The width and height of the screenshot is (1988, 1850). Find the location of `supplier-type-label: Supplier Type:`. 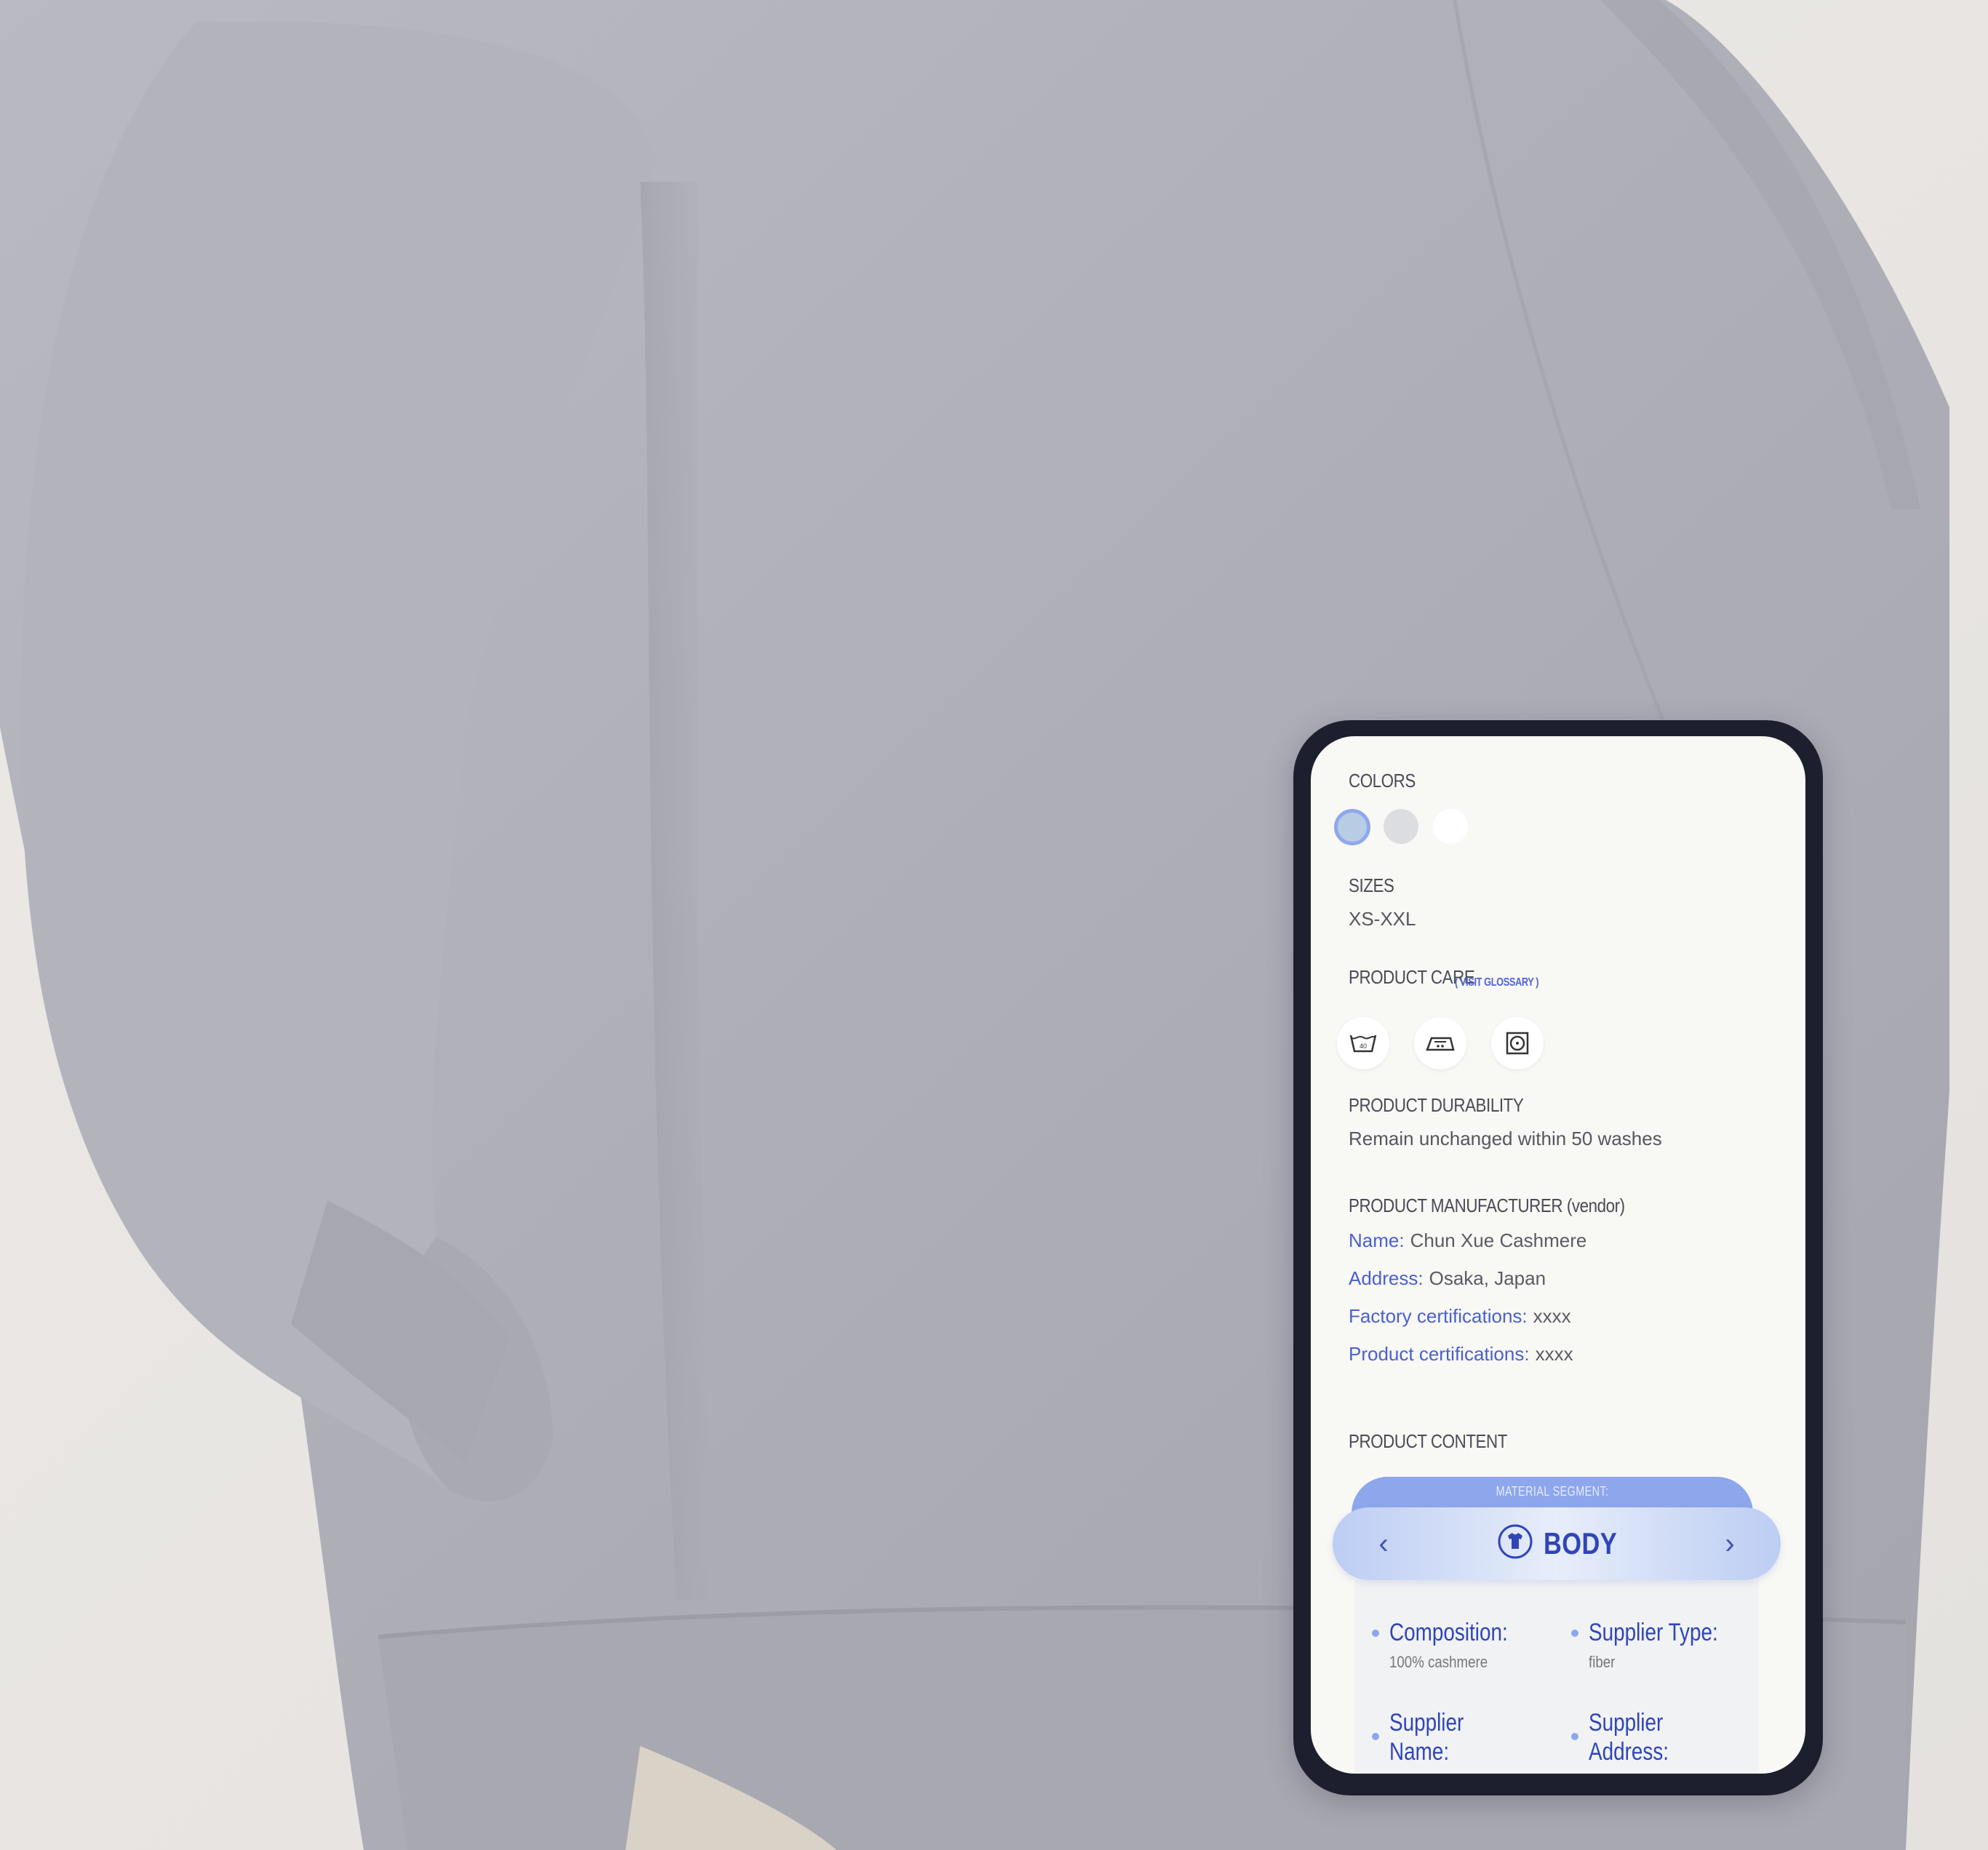

supplier-type-label: Supplier Type: is located at coordinates (1653, 1632).